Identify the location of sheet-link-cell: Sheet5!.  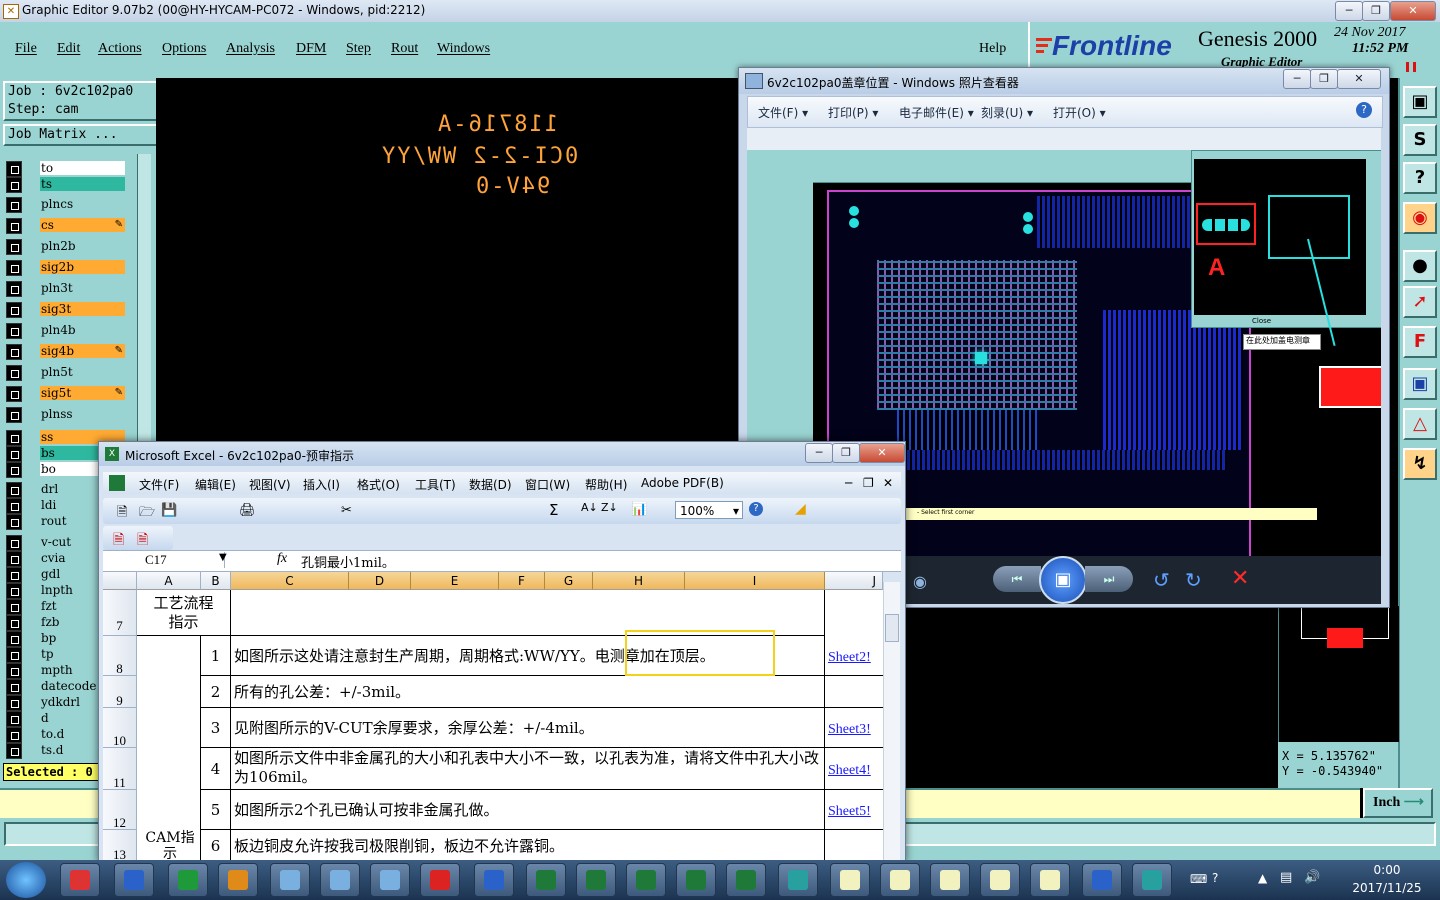
(854, 810).